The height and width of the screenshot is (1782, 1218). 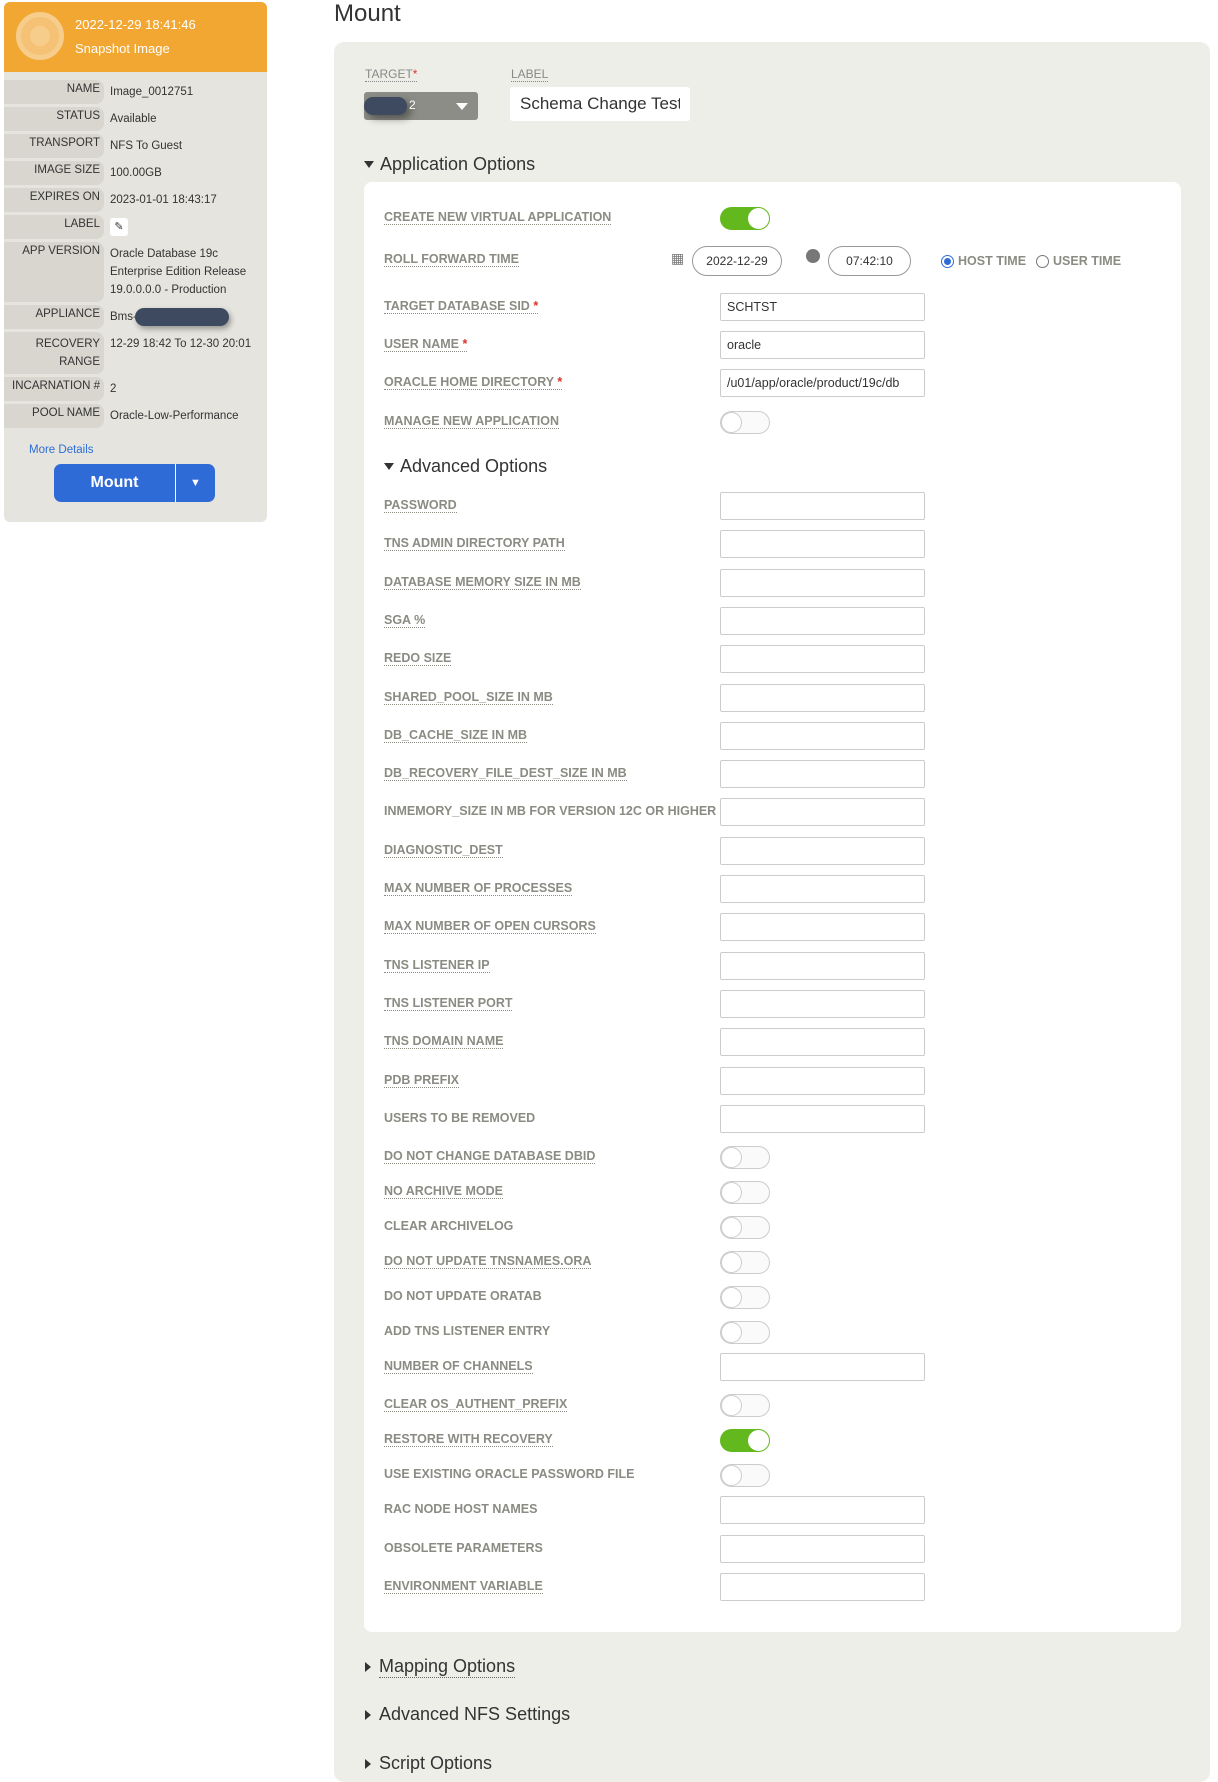 What do you see at coordinates (822, 889) in the screenshot?
I see `max-number-of-processes-input` at bounding box center [822, 889].